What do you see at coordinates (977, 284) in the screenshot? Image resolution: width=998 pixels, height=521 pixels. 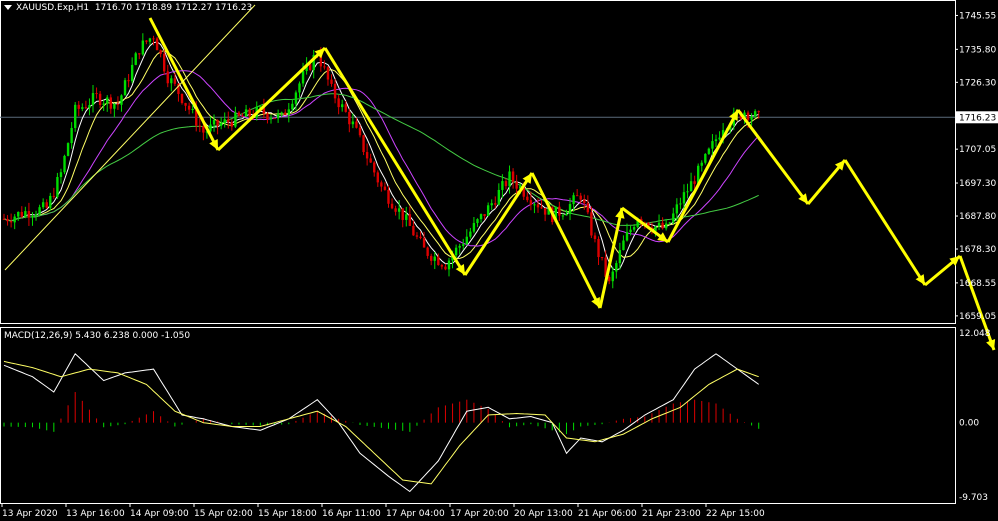 I see `y-tick-label: 1668.55` at bounding box center [977, 284].